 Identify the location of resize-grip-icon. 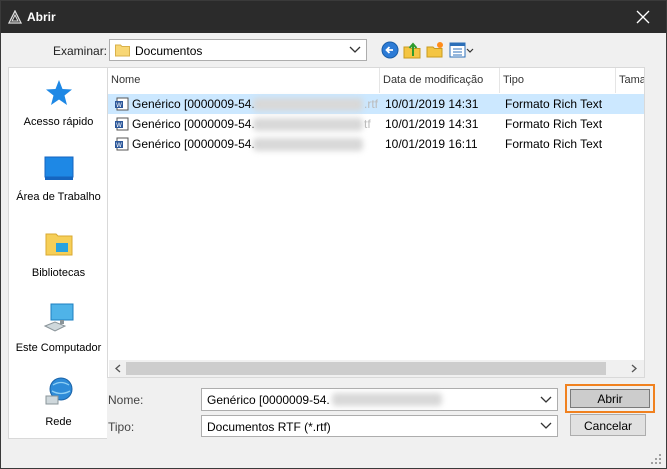
(656, 459).